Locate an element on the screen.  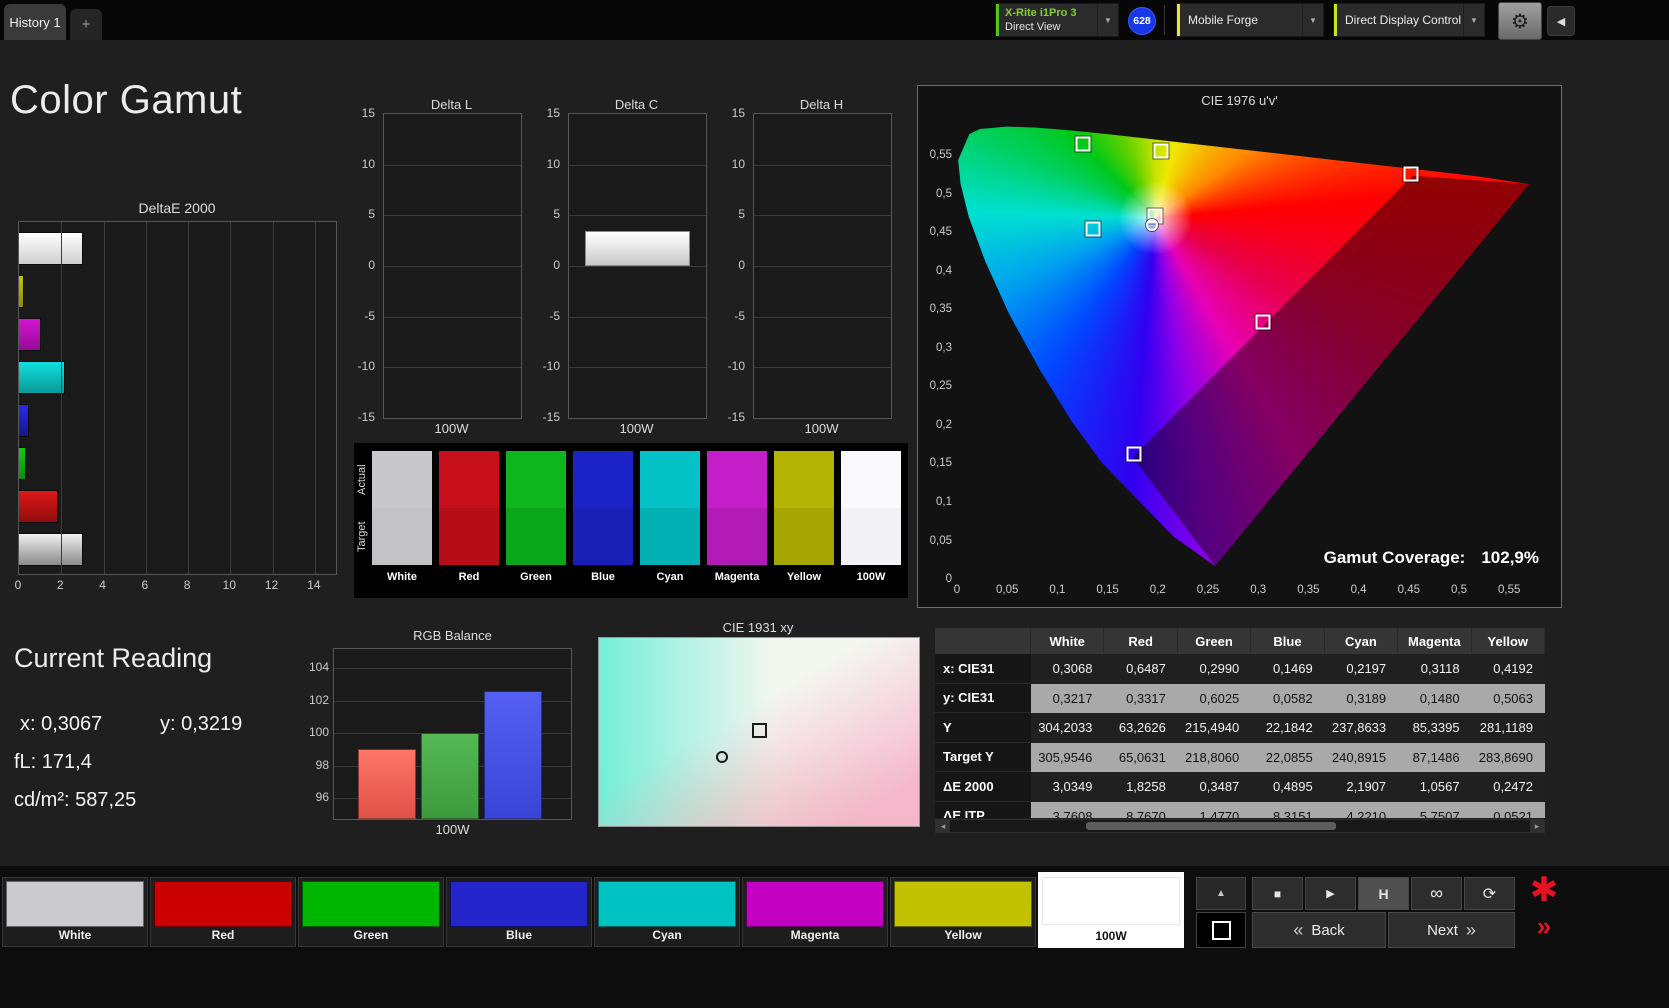
fast-forward-icon: » is located at coordinates (1544, 926).